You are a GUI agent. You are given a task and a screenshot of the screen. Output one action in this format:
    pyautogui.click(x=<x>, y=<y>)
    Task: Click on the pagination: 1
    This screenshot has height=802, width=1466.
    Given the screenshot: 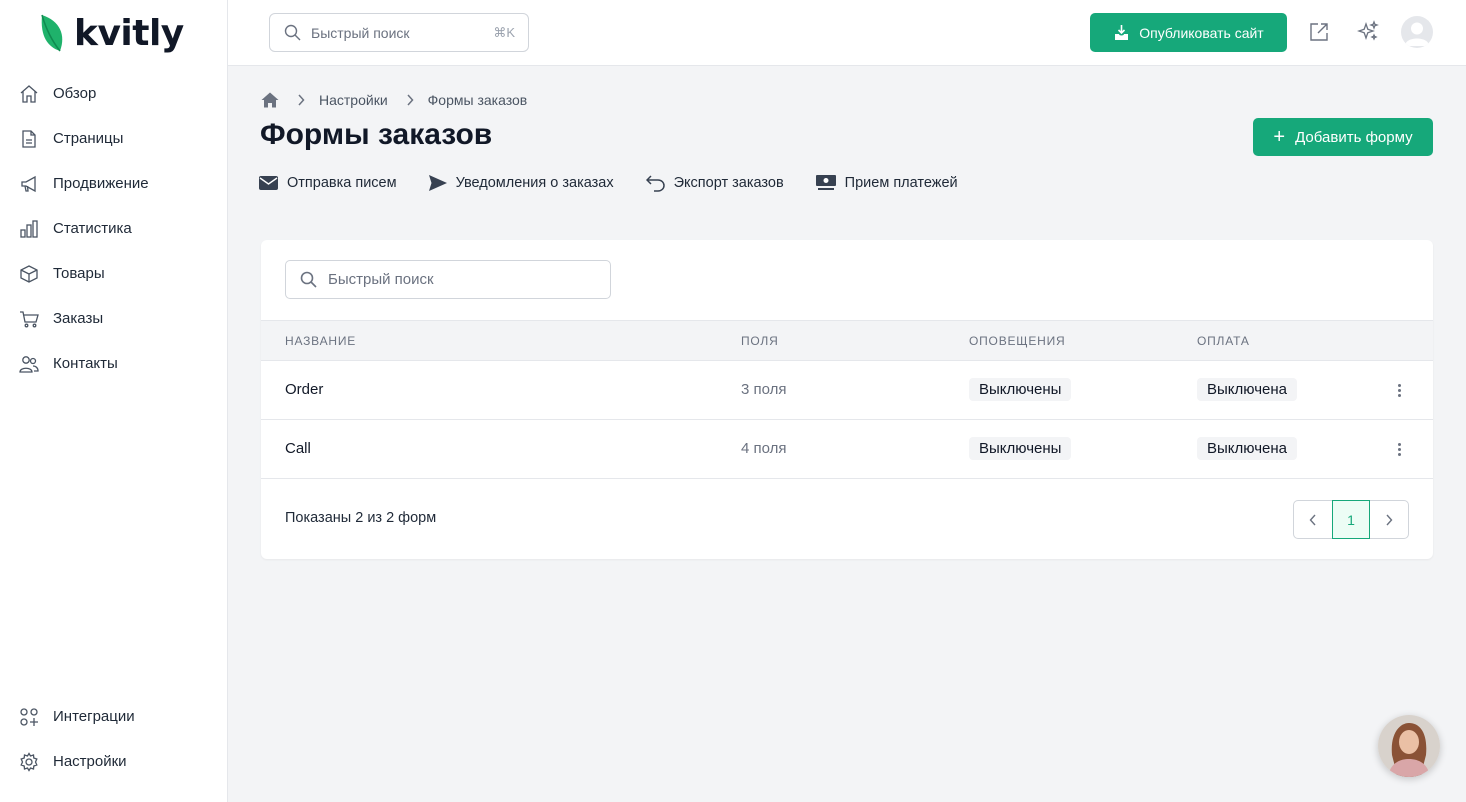 What is the action you would take?
    pyautogui.click(x=1351, y=519)
    